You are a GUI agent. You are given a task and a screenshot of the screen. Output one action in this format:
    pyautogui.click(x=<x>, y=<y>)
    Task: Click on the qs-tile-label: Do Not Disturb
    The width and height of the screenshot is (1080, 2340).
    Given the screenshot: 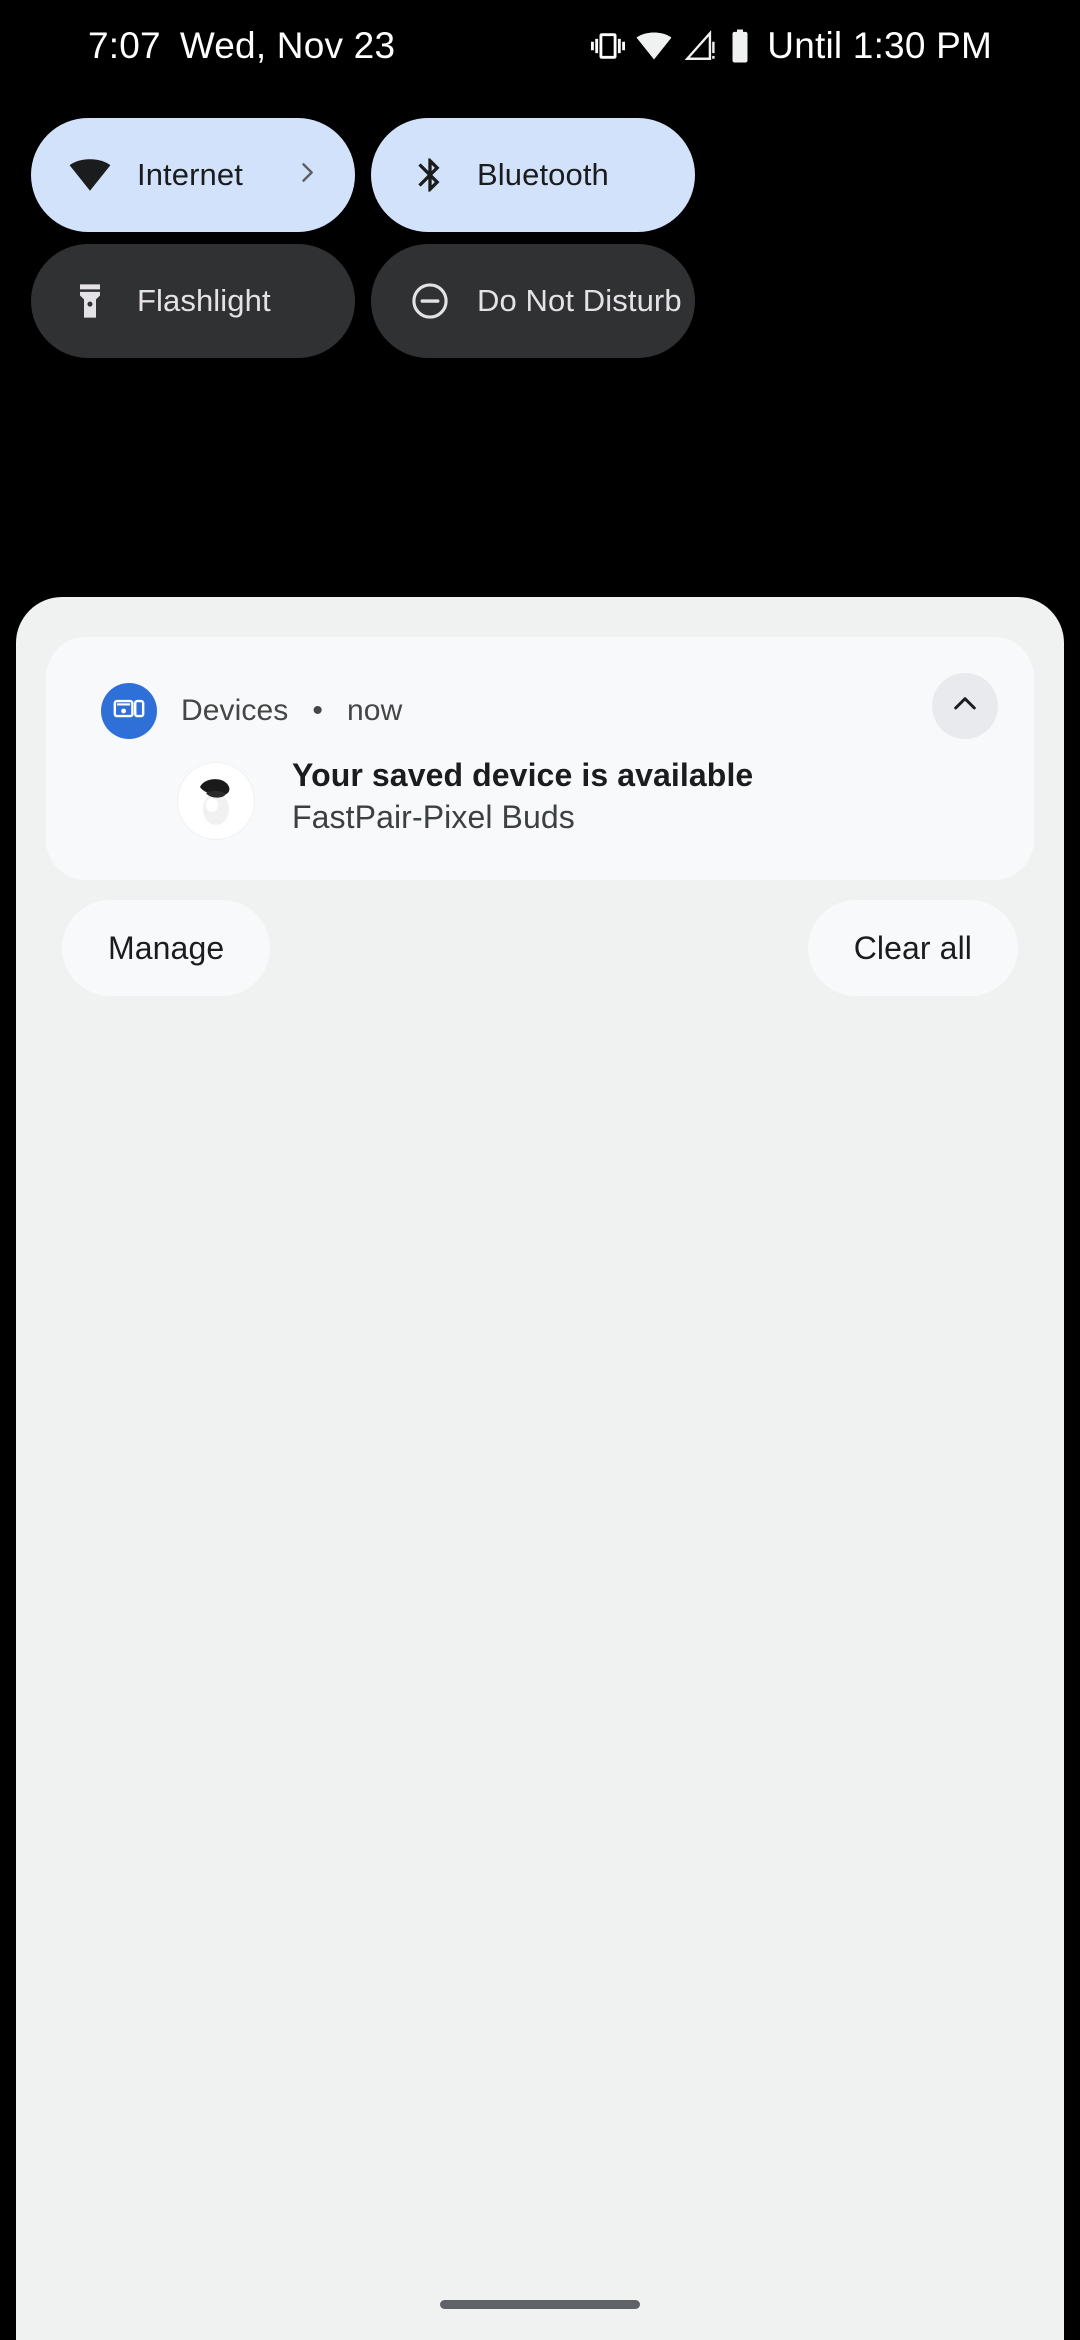 What is the action you would take?
    pyautogui.click(x=579, y=300)
    